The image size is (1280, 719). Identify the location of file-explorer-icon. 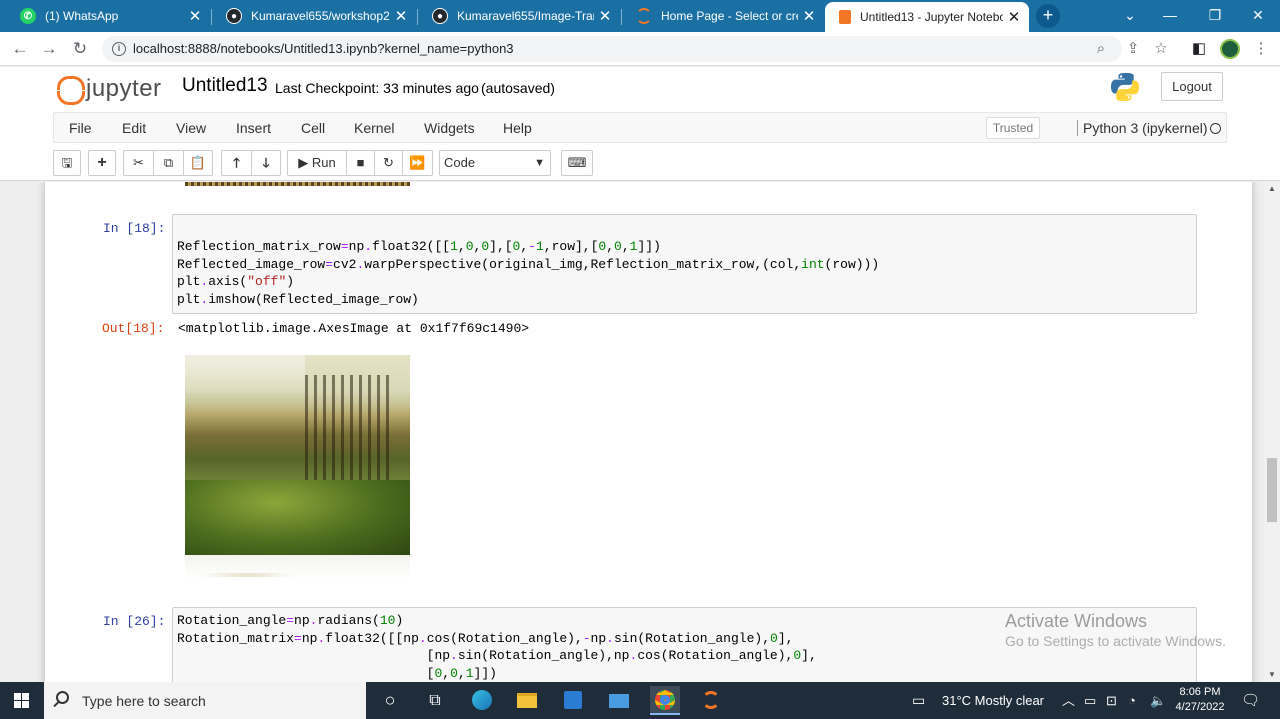
(527, 700).